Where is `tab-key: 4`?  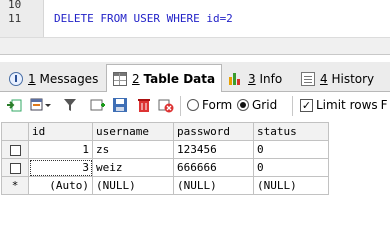
tab-key: 4 is located at coordinates (324, 79).